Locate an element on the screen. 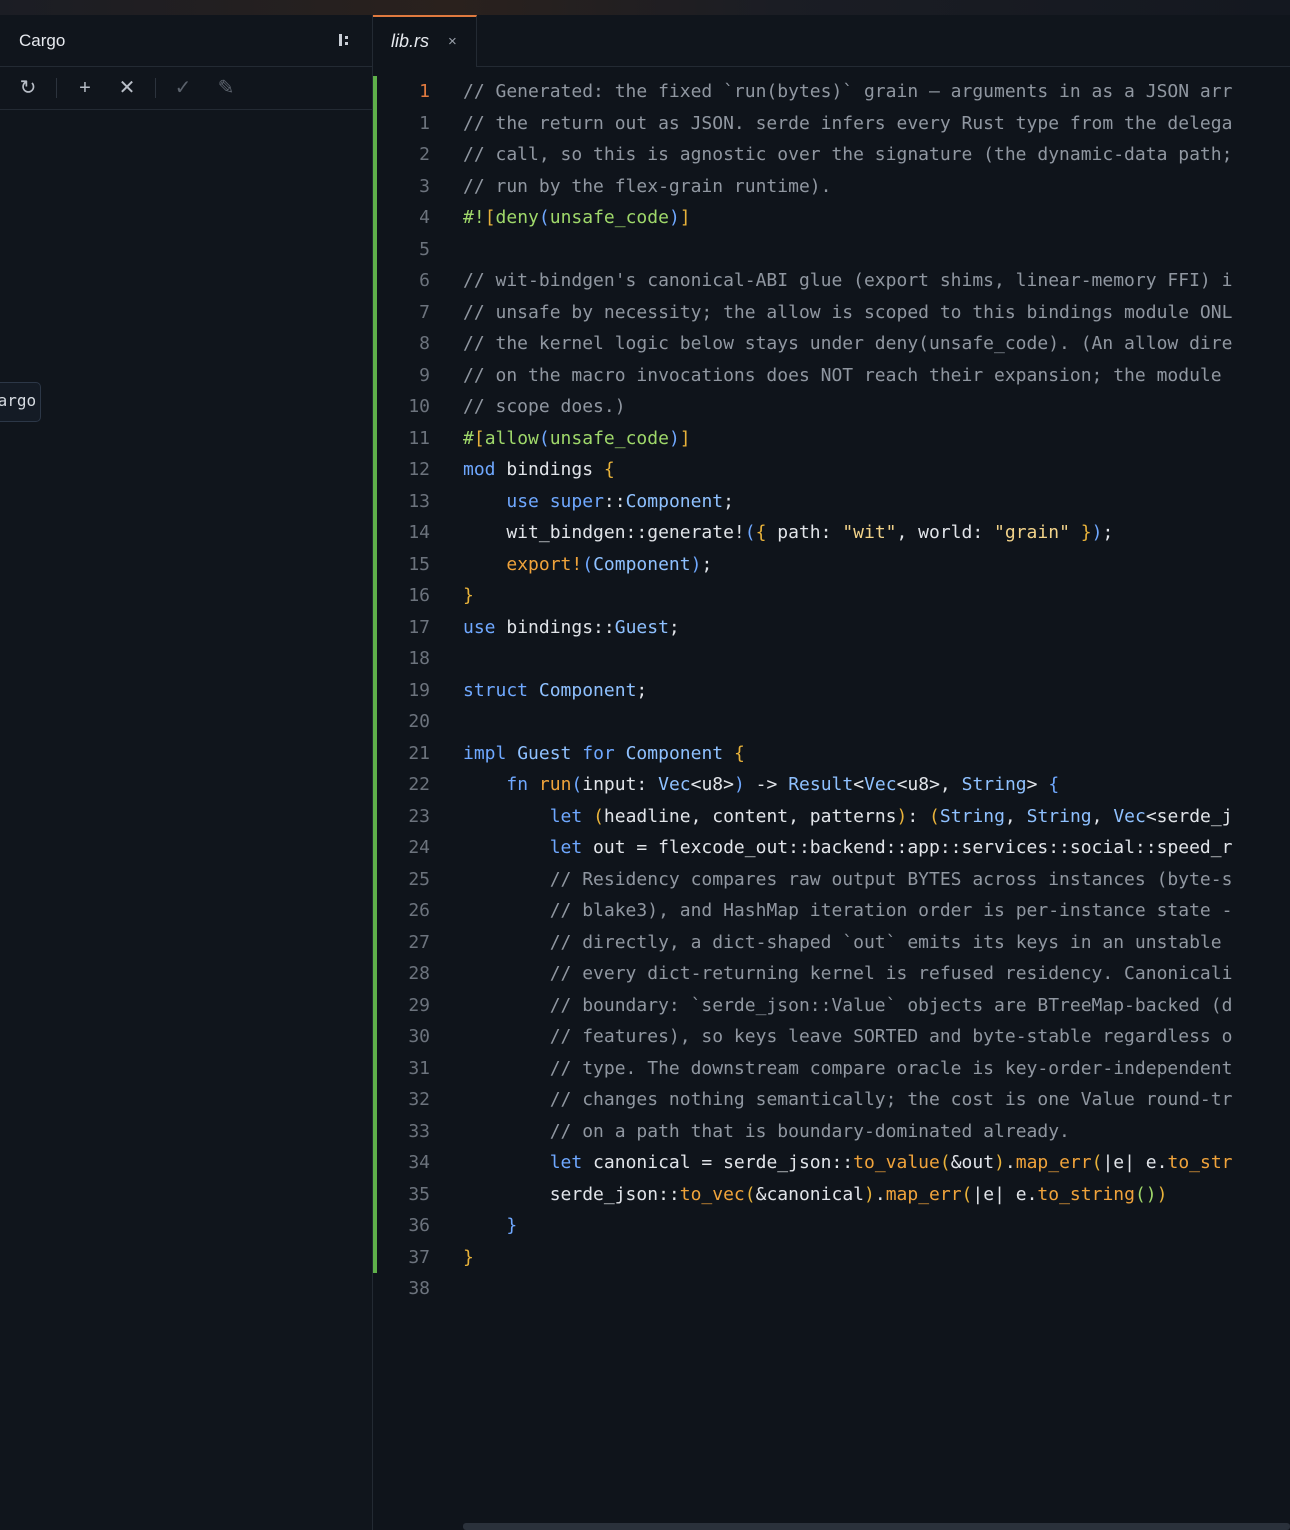  line-number: 38 is located at coordinates (419, 1288).